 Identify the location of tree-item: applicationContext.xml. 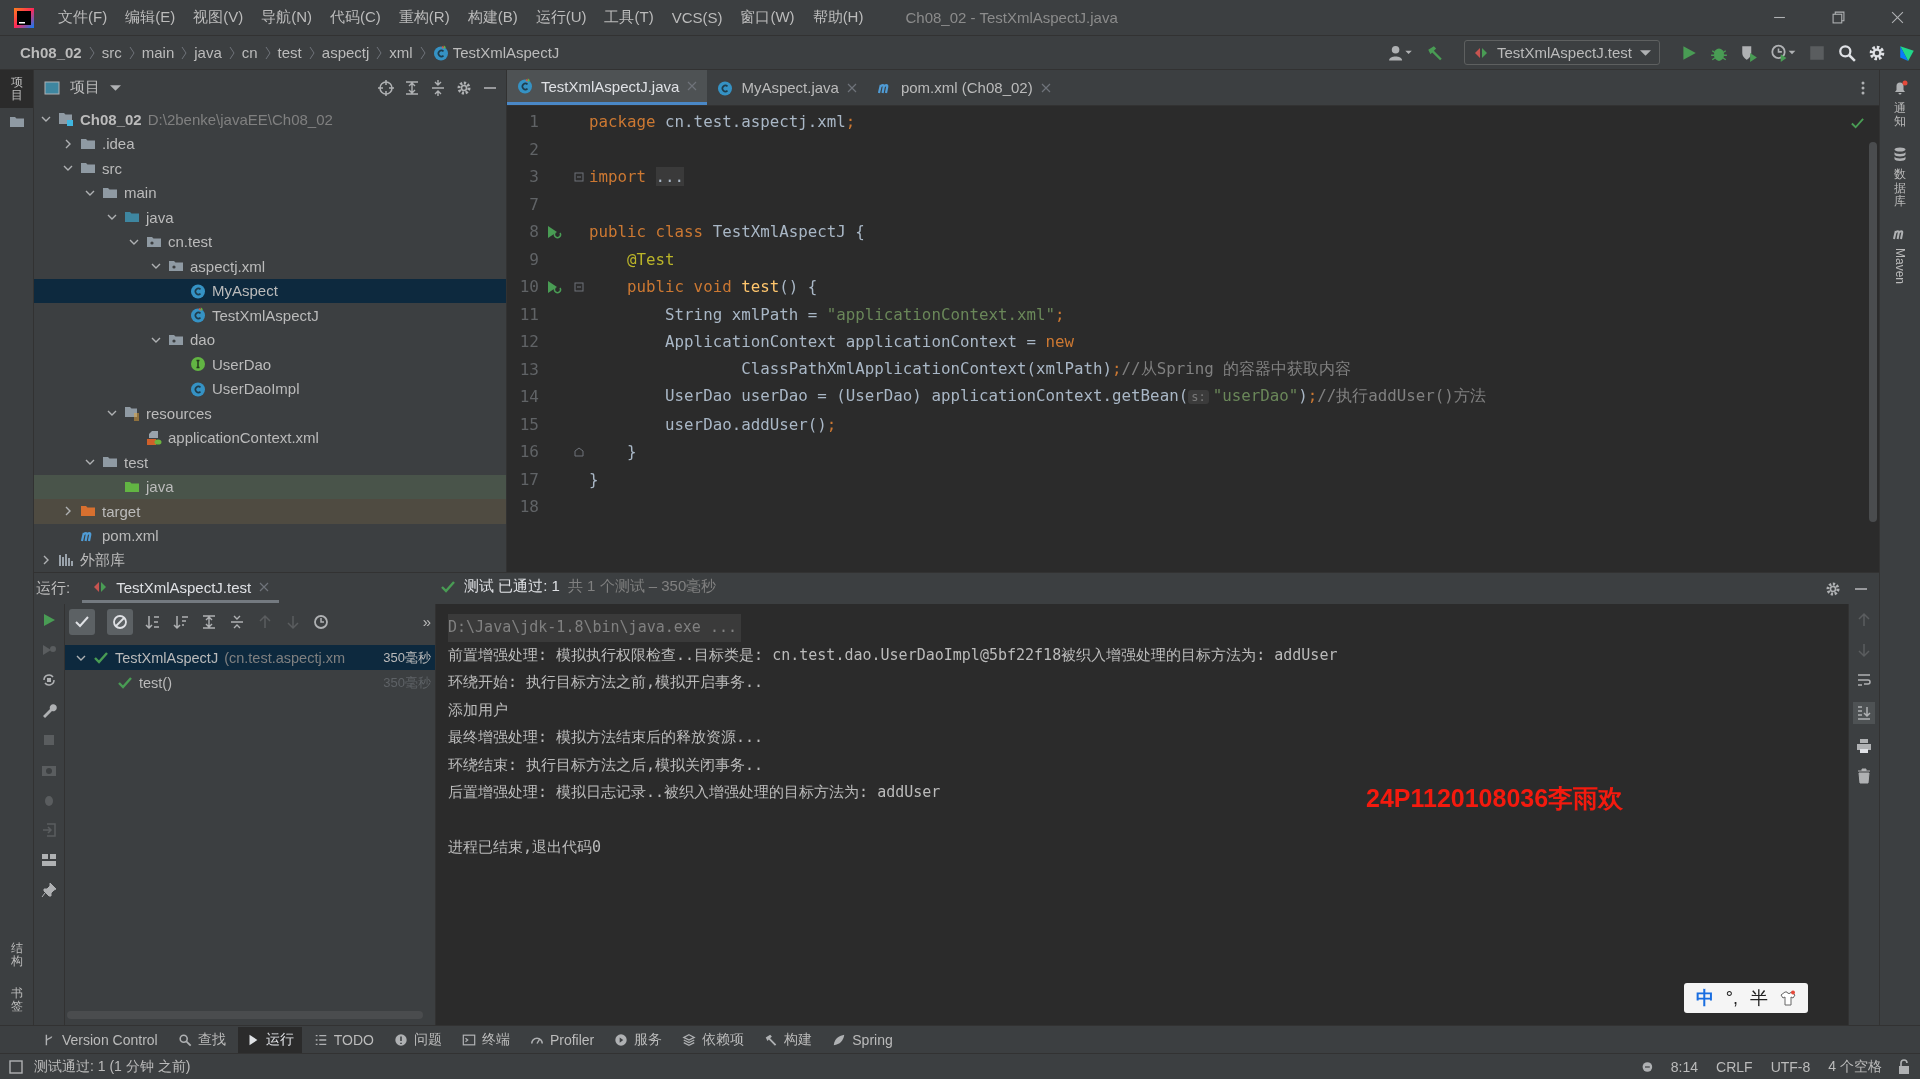
(270, 437).